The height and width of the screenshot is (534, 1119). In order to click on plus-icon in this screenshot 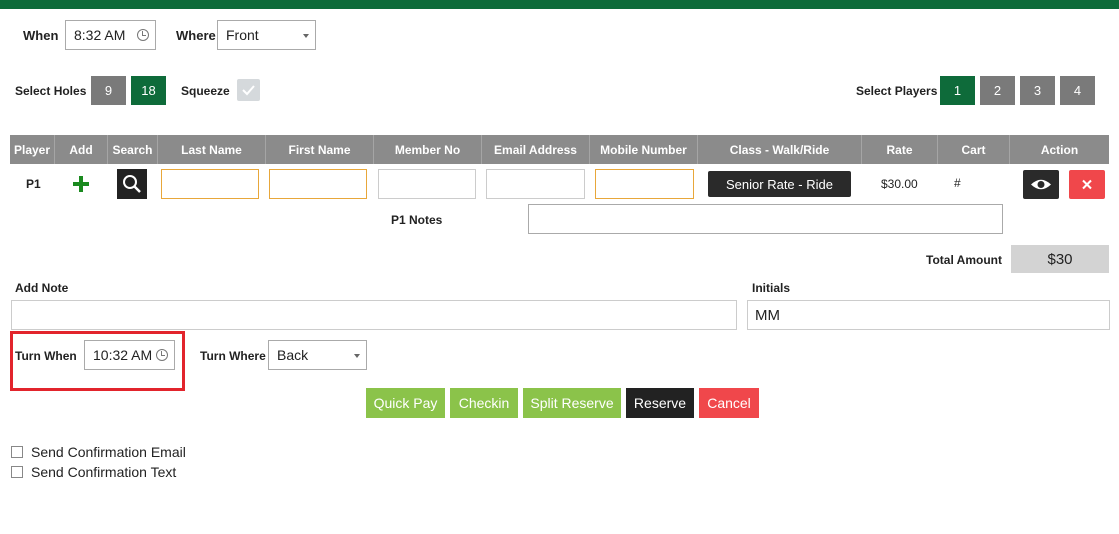, I will do `click(81, 184)`.